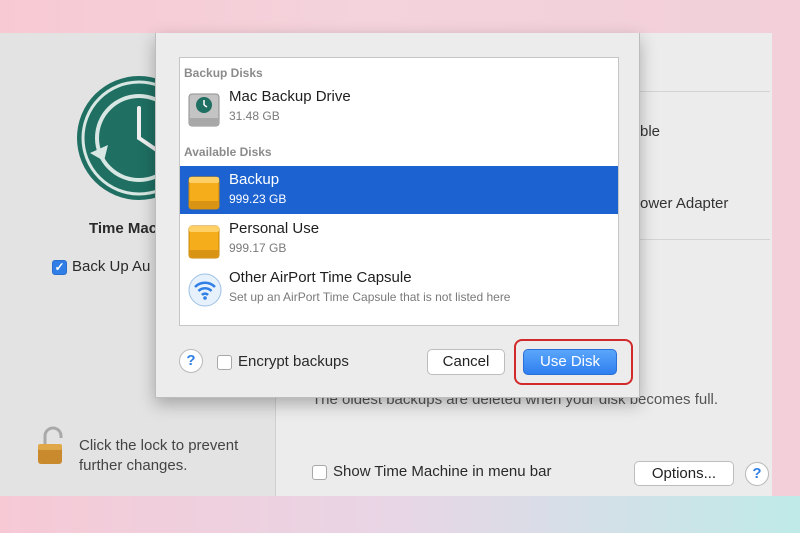  What do you see at coordinates (319, 472) in the screenshot?
I see `show-in-menu-bar-checkbox` at bounding box center [319, 472].